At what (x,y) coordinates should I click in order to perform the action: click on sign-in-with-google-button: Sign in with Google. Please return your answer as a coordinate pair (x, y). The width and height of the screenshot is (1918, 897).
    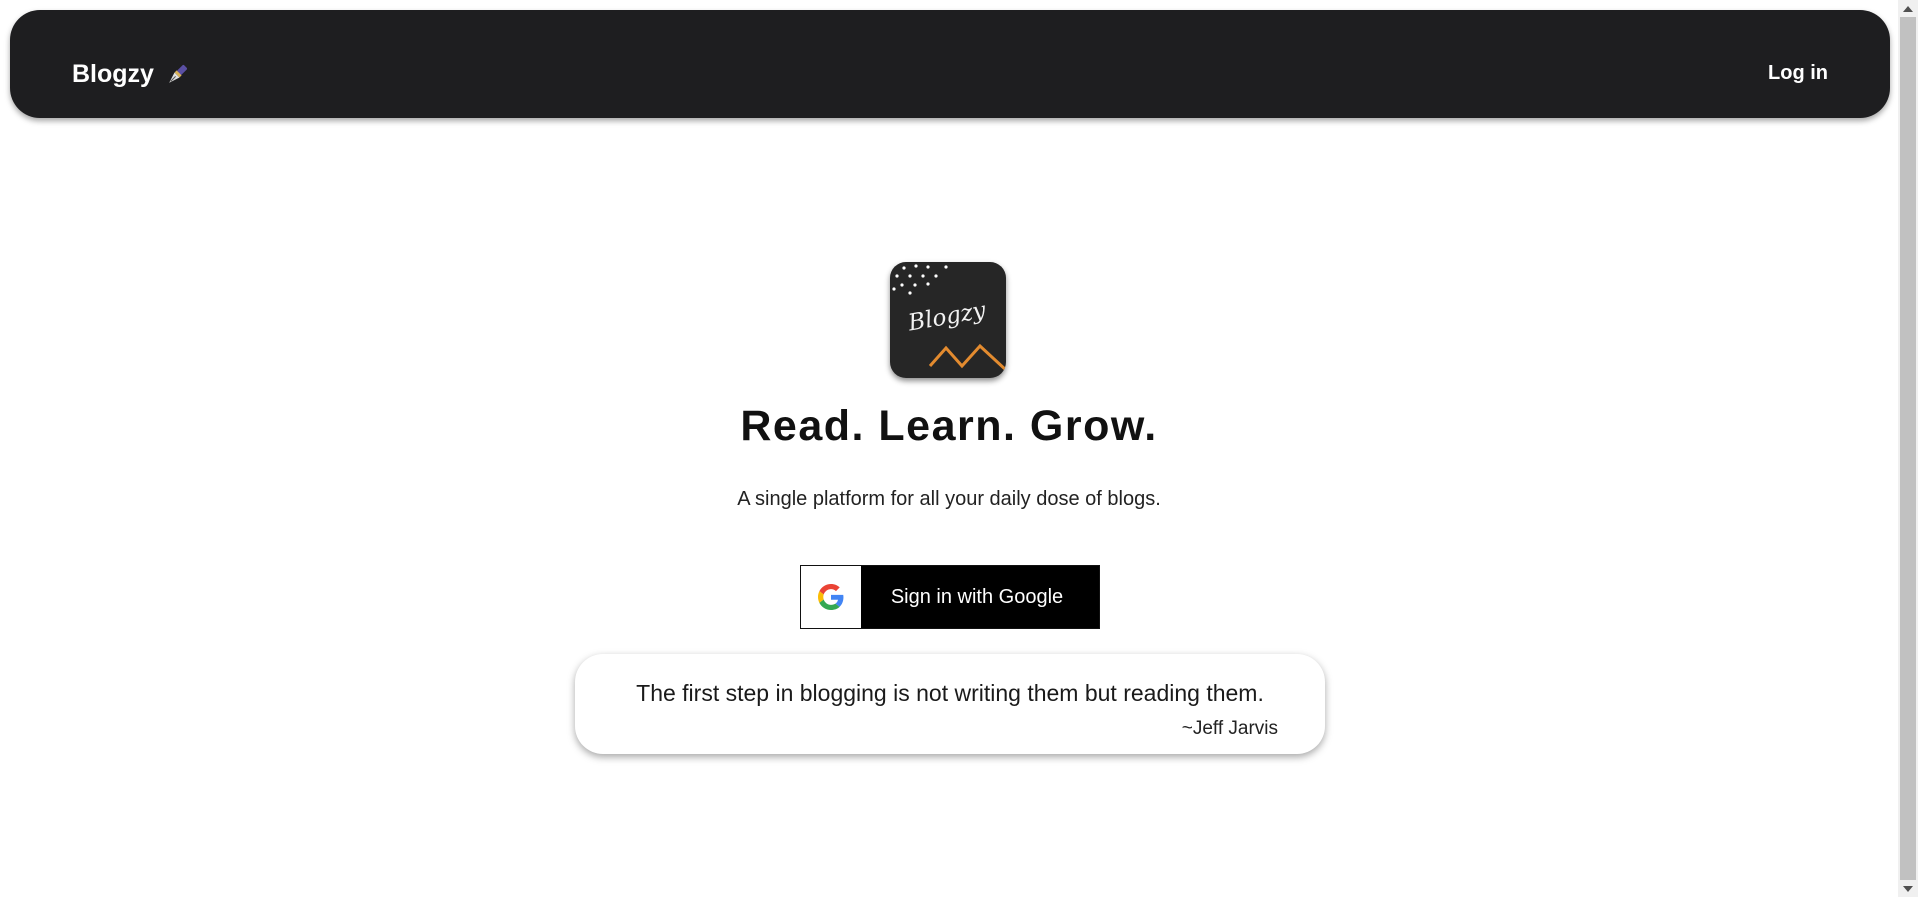
    Looking at the image, I should click on (950, 597).